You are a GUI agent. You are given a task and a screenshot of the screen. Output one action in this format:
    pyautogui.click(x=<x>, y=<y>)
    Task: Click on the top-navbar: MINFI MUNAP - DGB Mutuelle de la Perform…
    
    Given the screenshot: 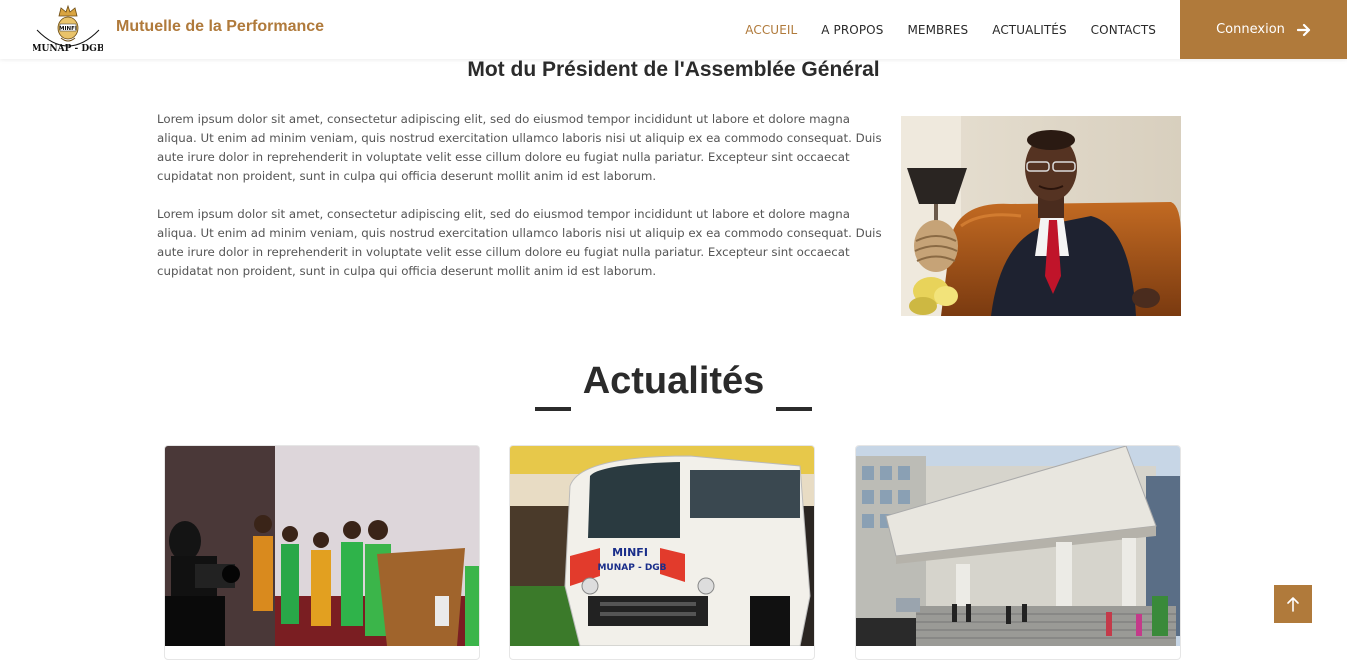 What is the action you would take?
    pyautogui.click(x=673, y=29)
    